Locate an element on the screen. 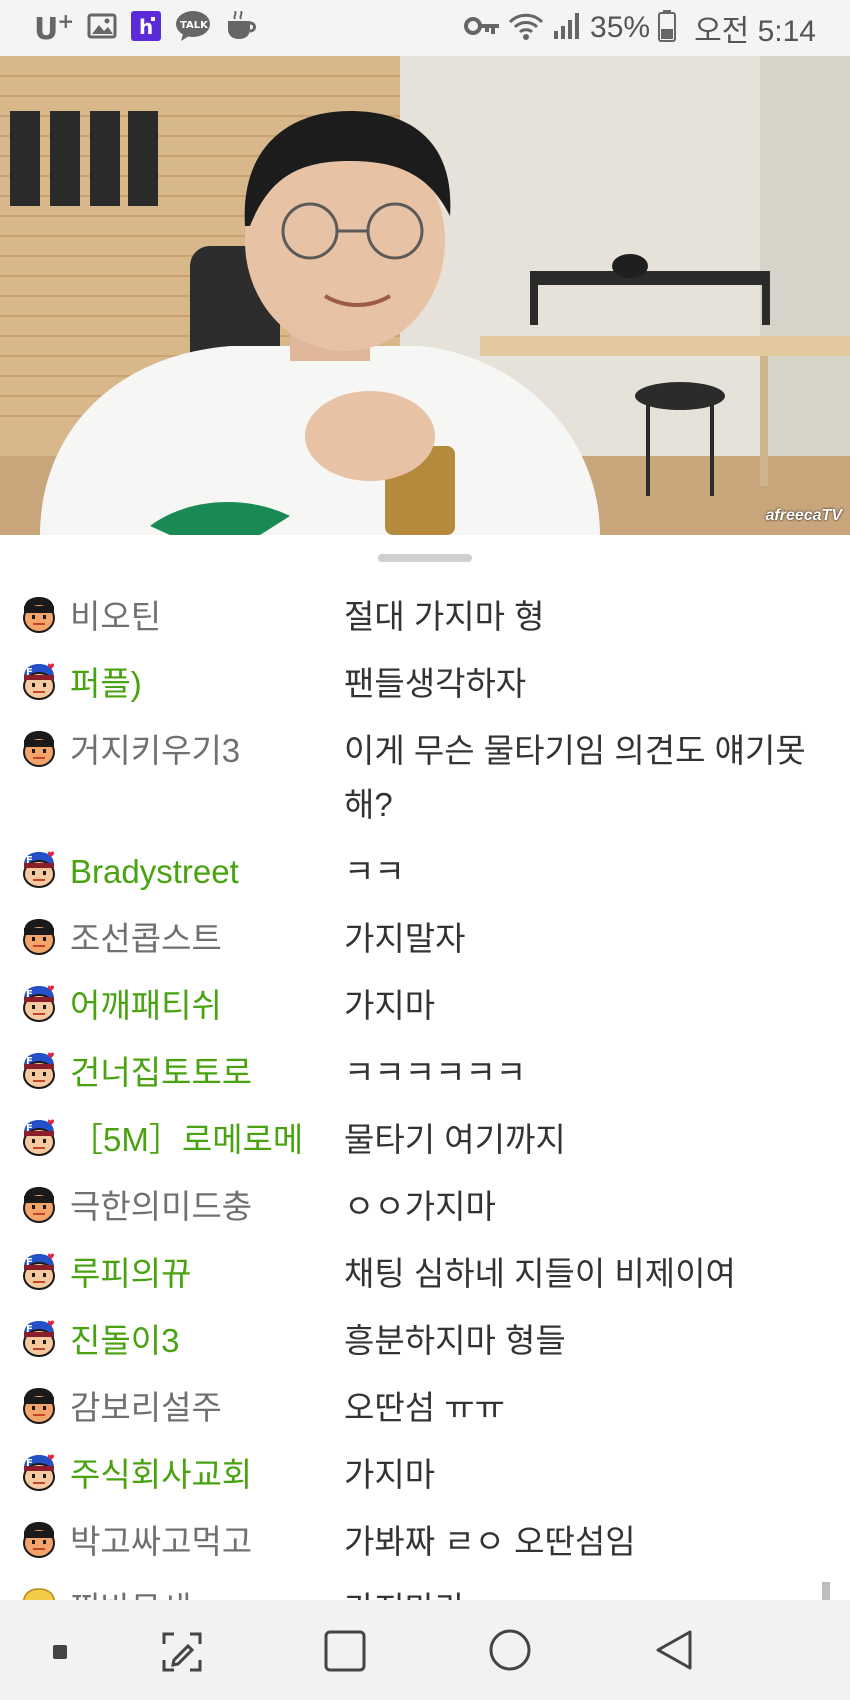 This screenshot has width=850, height=1700. chat-message-text: 절대 가지마 형 is located at coordinates (444, 616).